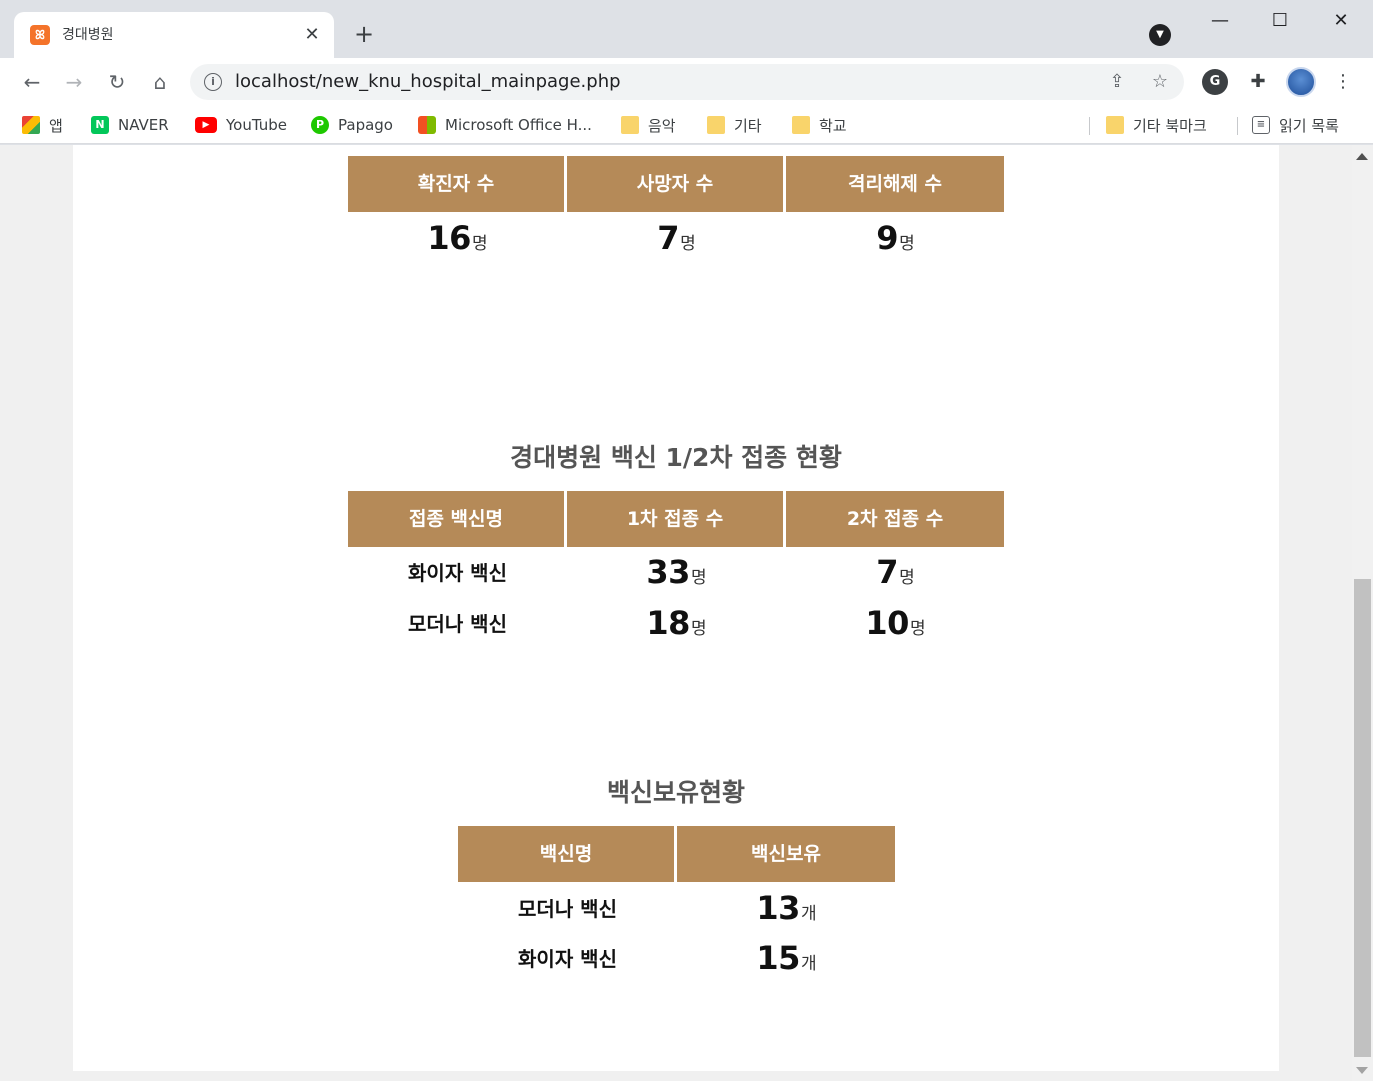  What do you see at coordinates (241, 125) in the screenshot?
I see `bookmark-youtube: ▶ YouTube` at bounding box center [241, 125].